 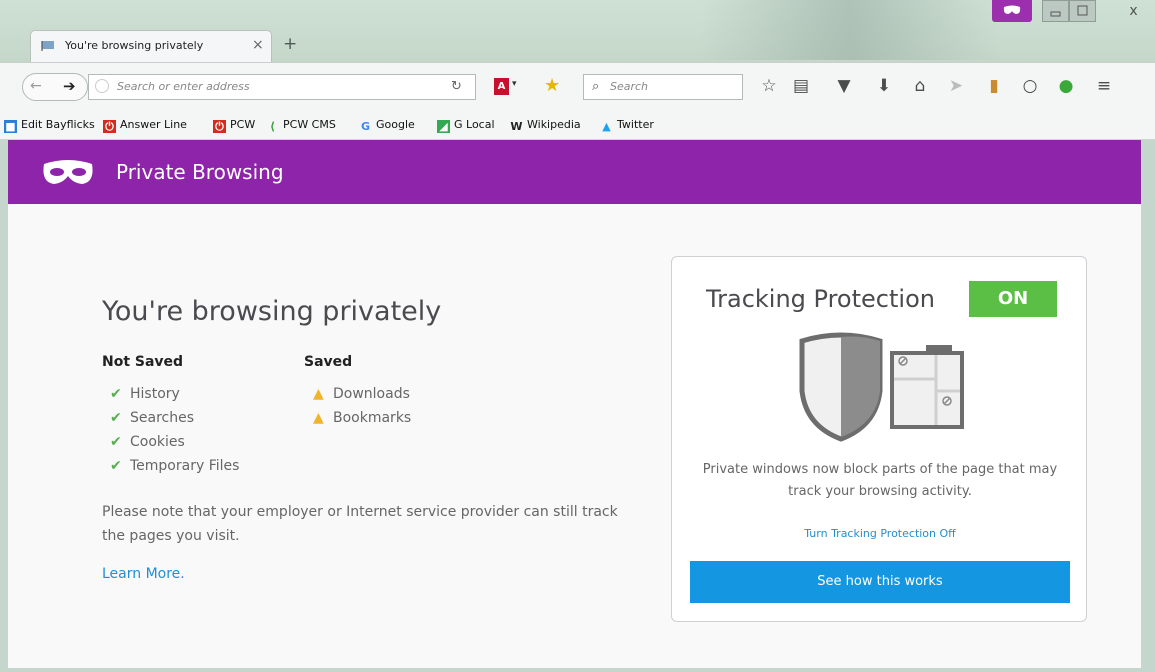 I want to click on search-bar: ⌕ Search, so click(x=663, y=87).